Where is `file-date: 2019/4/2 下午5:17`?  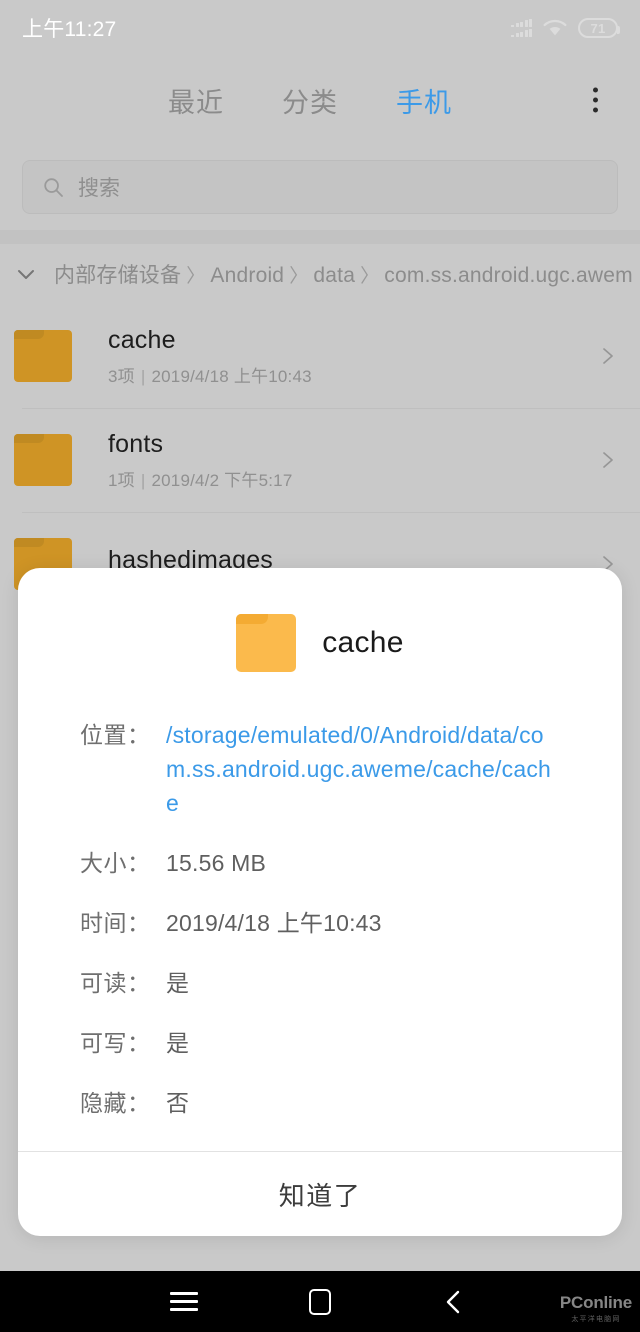
file-date: 2019/4/2 下午5:17 is located at coordinates (222, 480).